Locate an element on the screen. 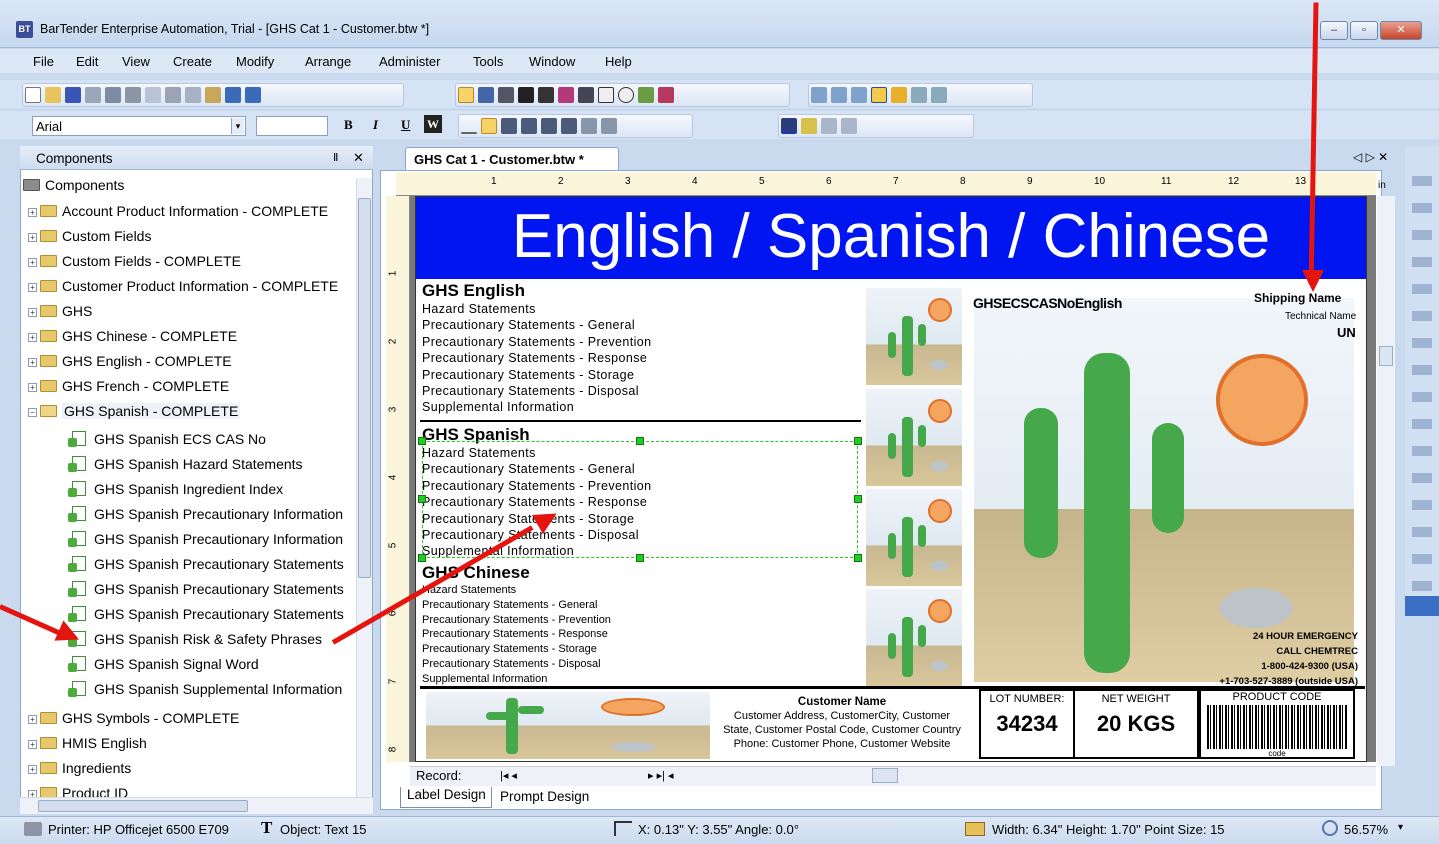 This screenshot has width=1439, height=844. bold-button: B is located at coordinates (348, 125).